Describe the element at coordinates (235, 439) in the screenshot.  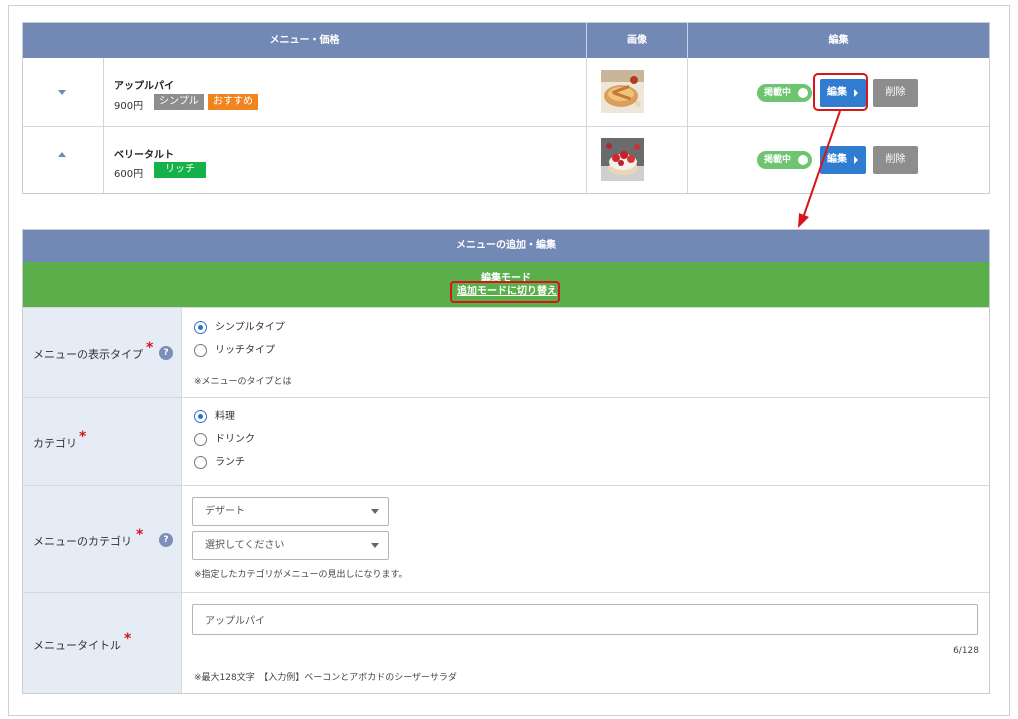
I see `radio-label: ドリンク` at that location.